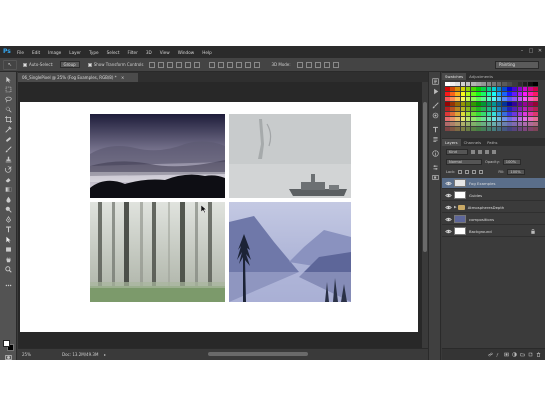 The height and width of the screenshot is (409, 545). What do you see at coordinates (20, 52) in the screenshot?
I see `menu-file: File` at bounding box center [20, 52].